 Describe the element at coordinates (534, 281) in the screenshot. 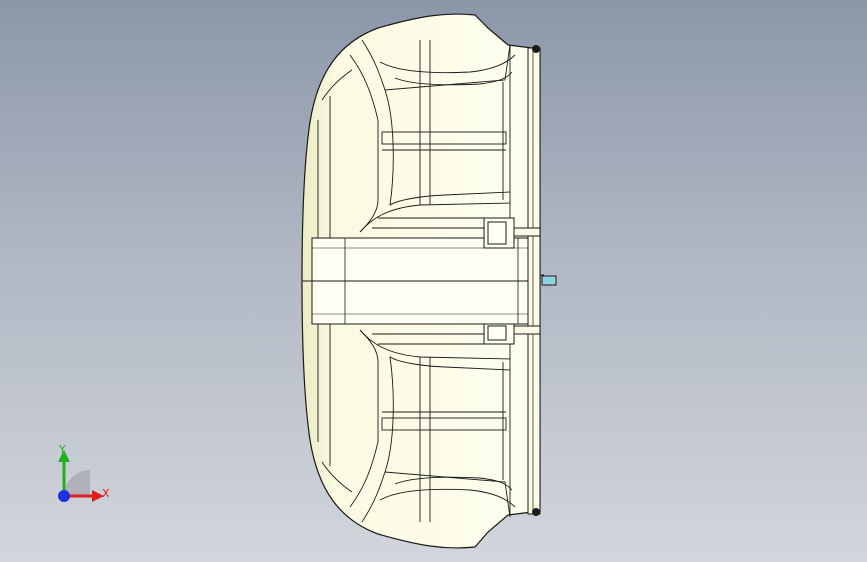

I see `right-rail` at that location.